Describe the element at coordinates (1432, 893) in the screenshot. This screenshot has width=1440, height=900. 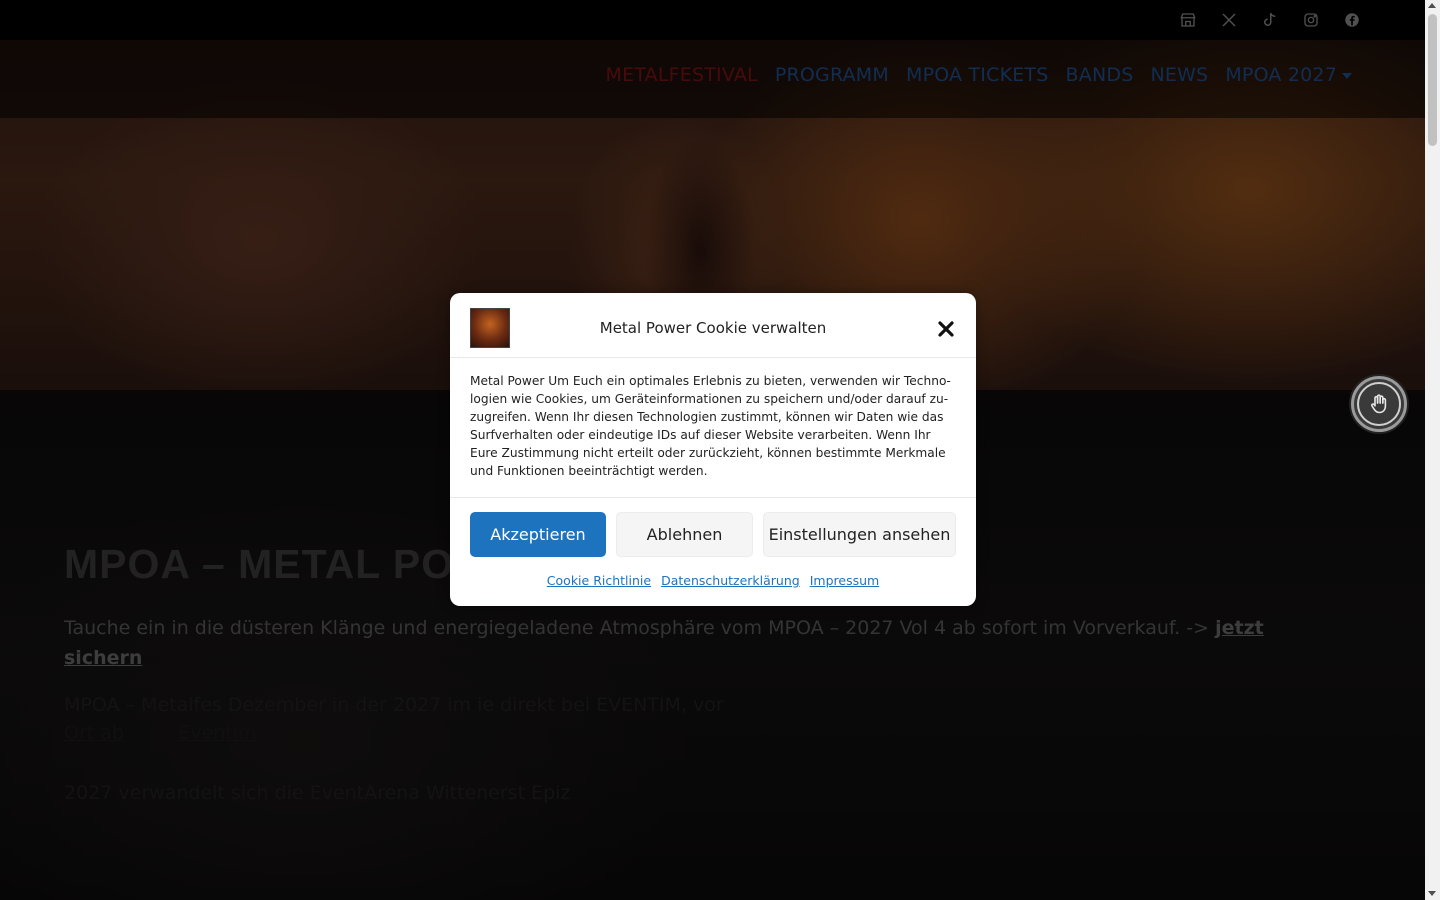
I see `scroll-down-icon` at that location.